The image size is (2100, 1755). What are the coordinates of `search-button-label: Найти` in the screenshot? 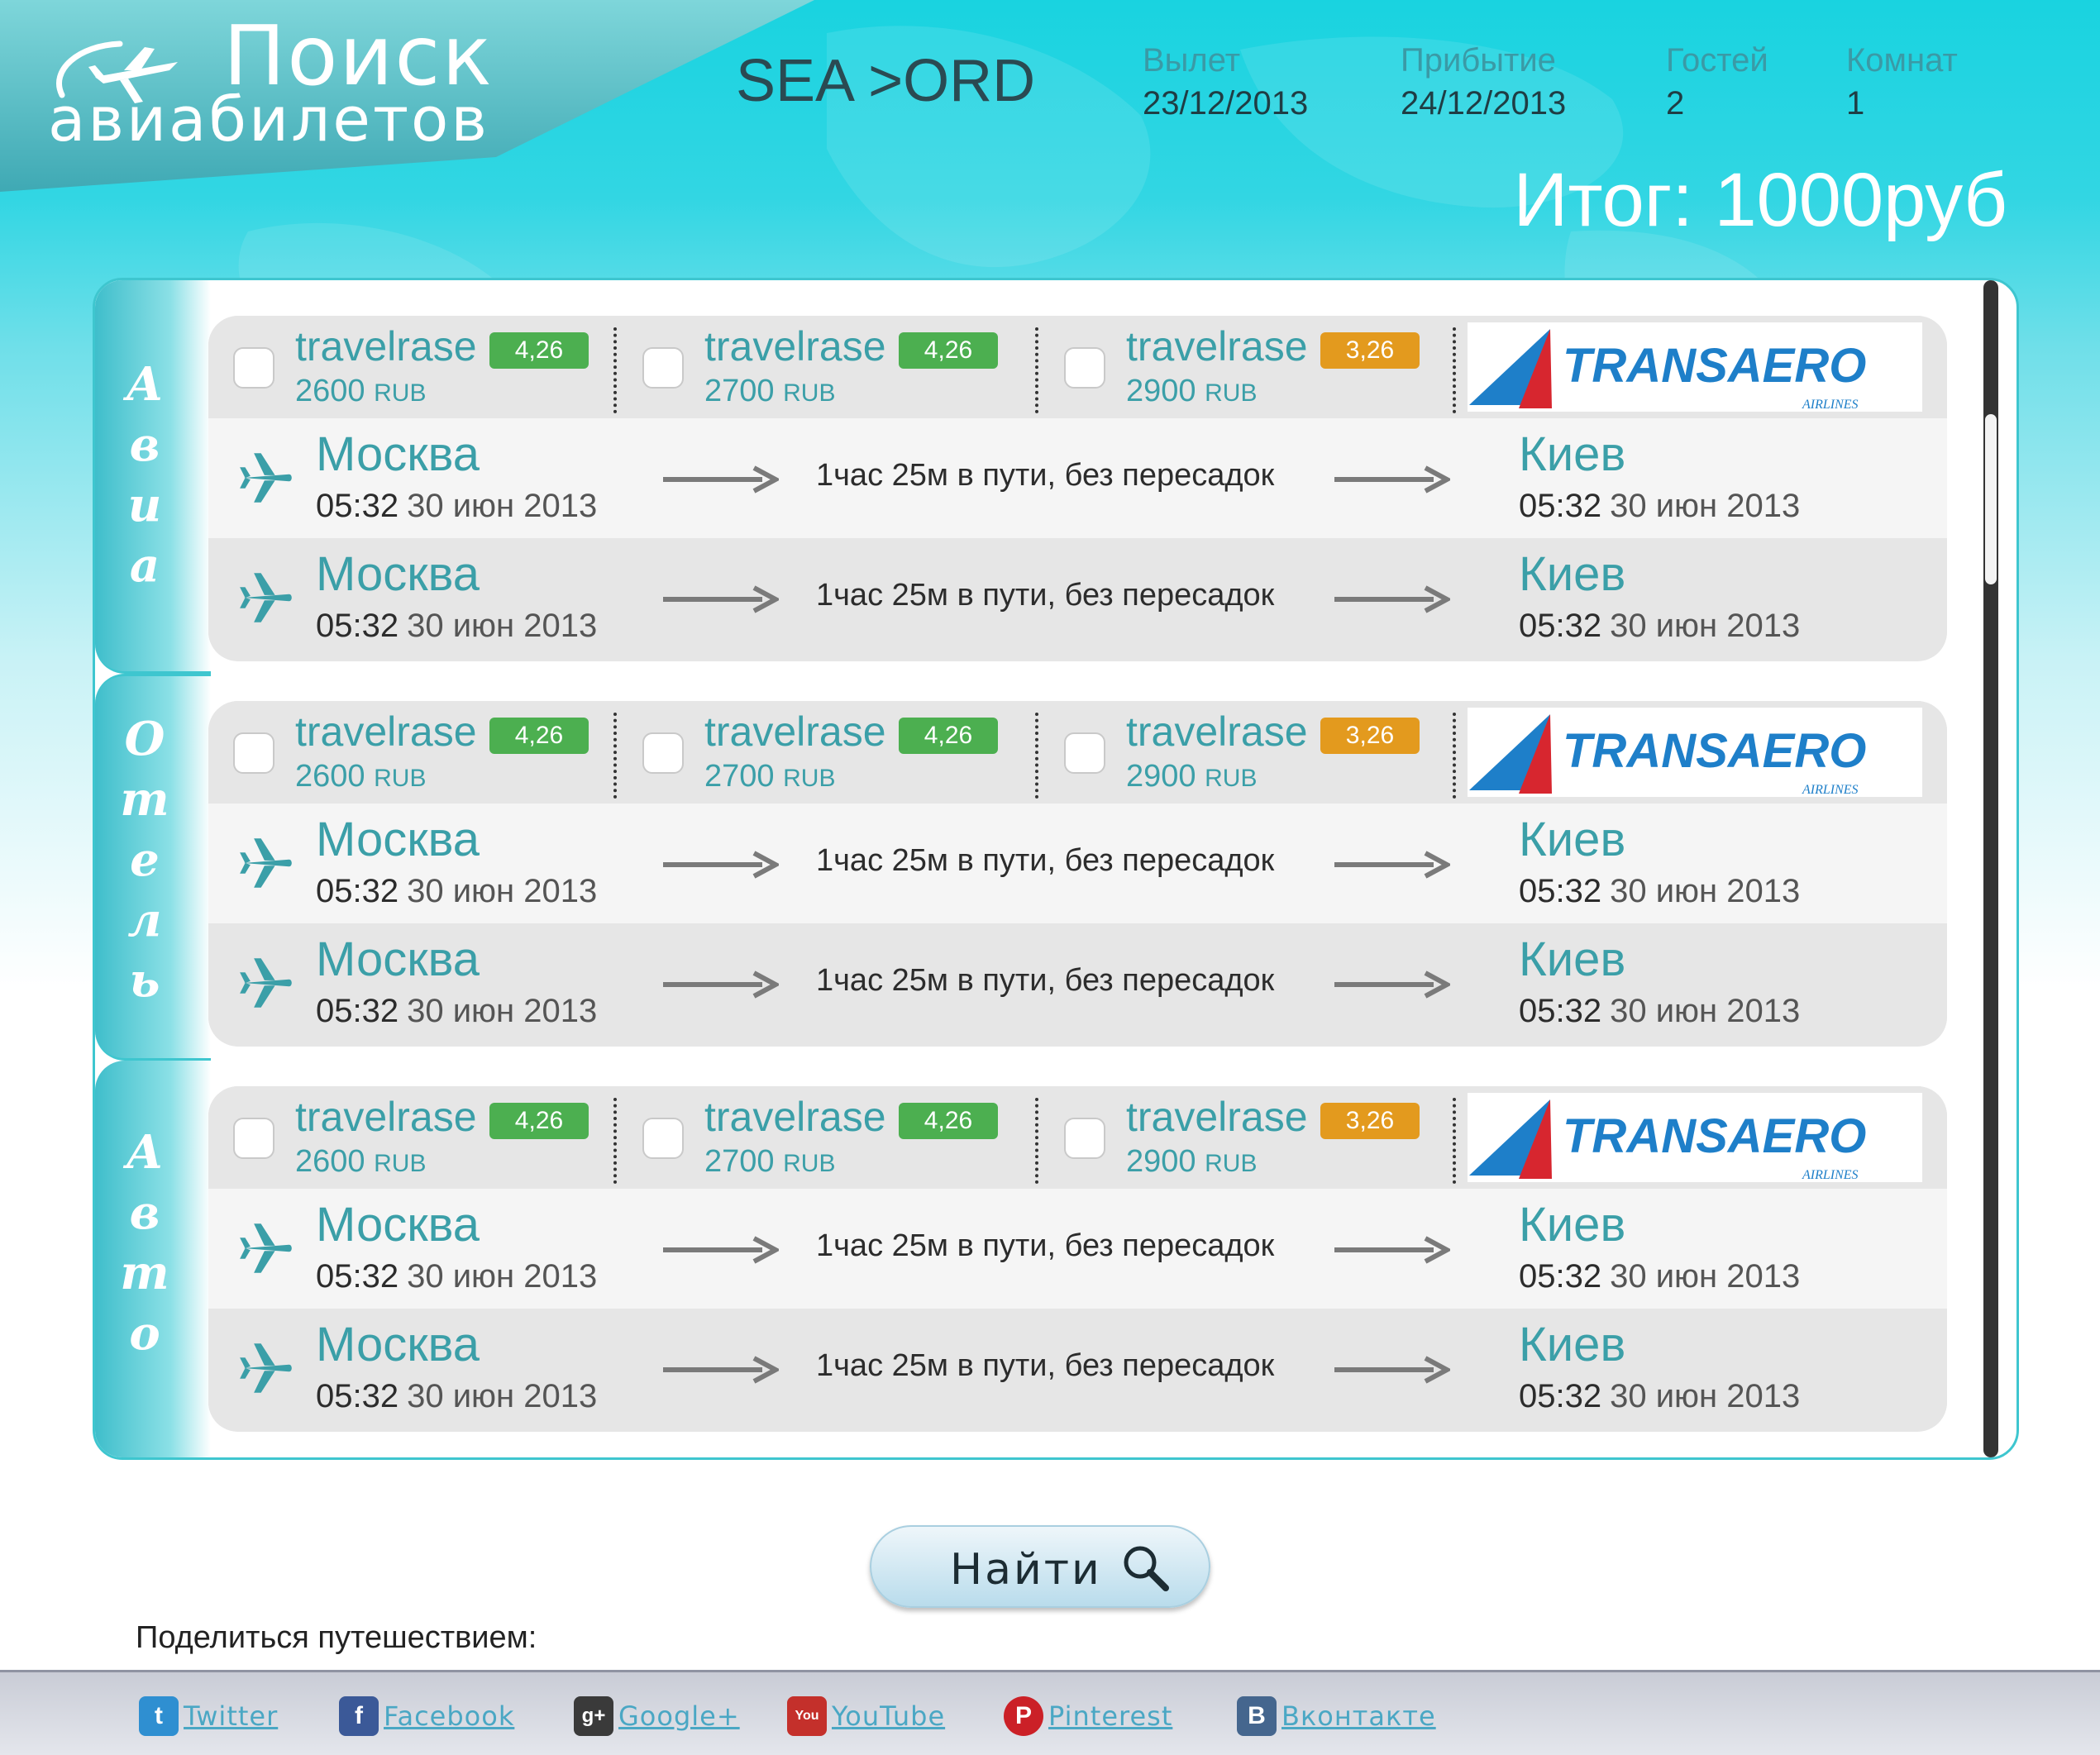 It's located at (1026, 1570).